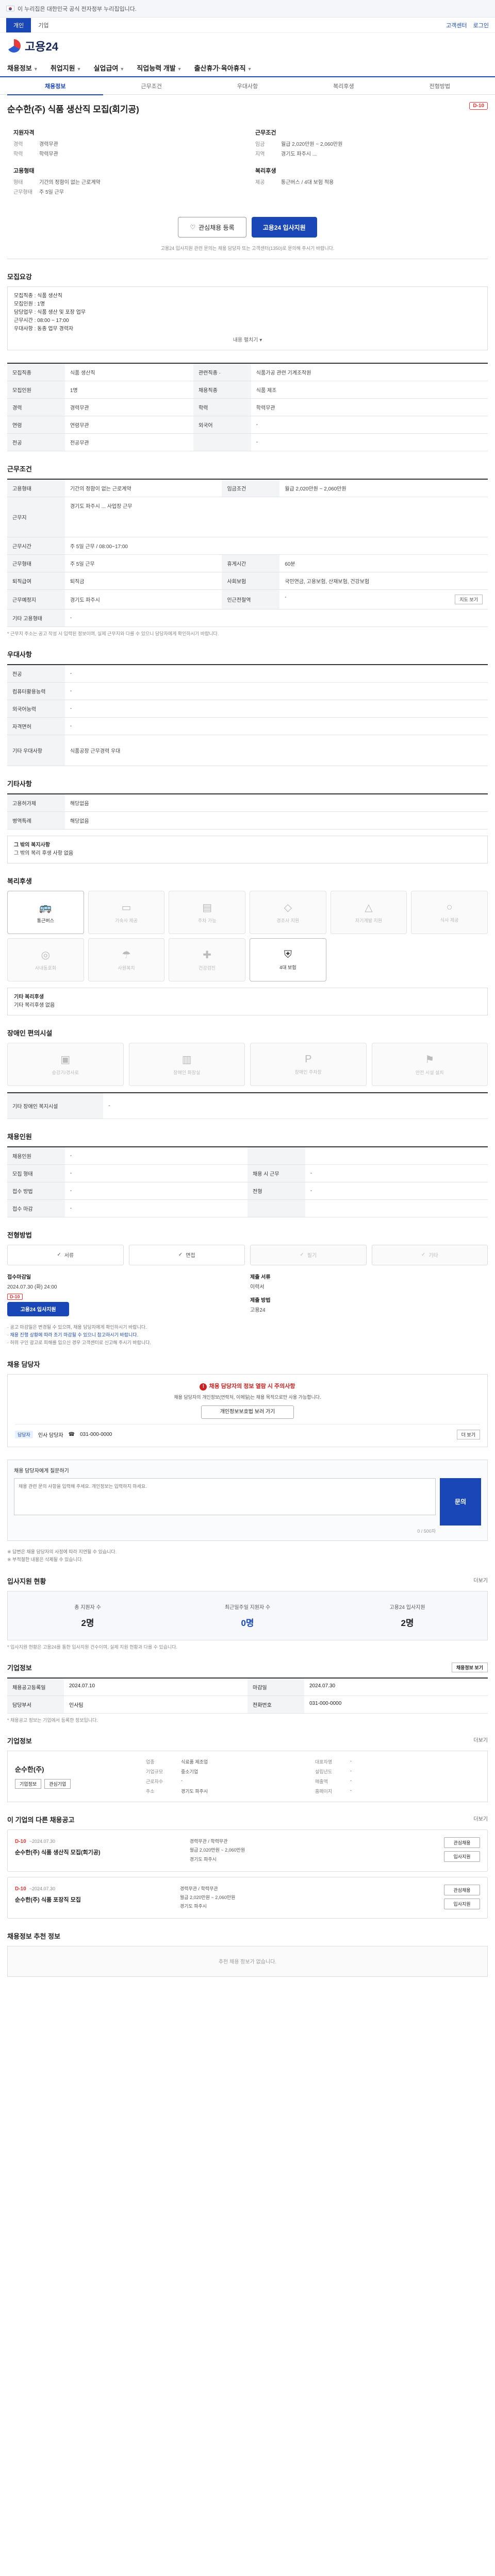  Describe the element at coordinates (23, 193) in the screenshot. I see `summary-key: 근무형태` at that location.